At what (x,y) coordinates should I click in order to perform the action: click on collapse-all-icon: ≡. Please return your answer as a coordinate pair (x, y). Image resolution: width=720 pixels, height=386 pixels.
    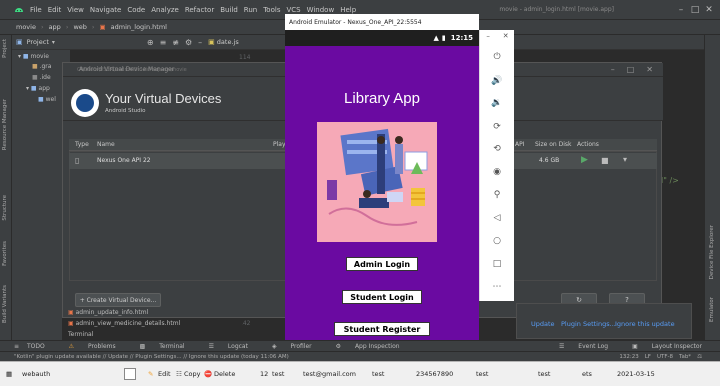
    Looking at the image, I should click on (163, 42).